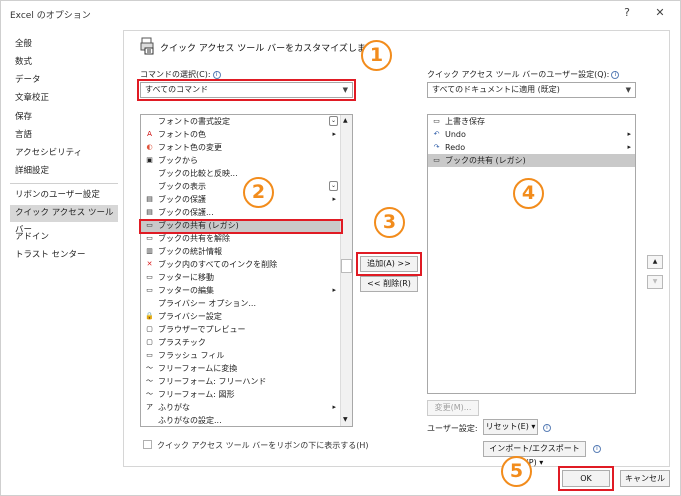 This screenshot has width=681, height=496. What do you see at coordinates (241, 226) in the screenshot?
I see `highlight-box-selected-command` at bounding box center [241, 226].